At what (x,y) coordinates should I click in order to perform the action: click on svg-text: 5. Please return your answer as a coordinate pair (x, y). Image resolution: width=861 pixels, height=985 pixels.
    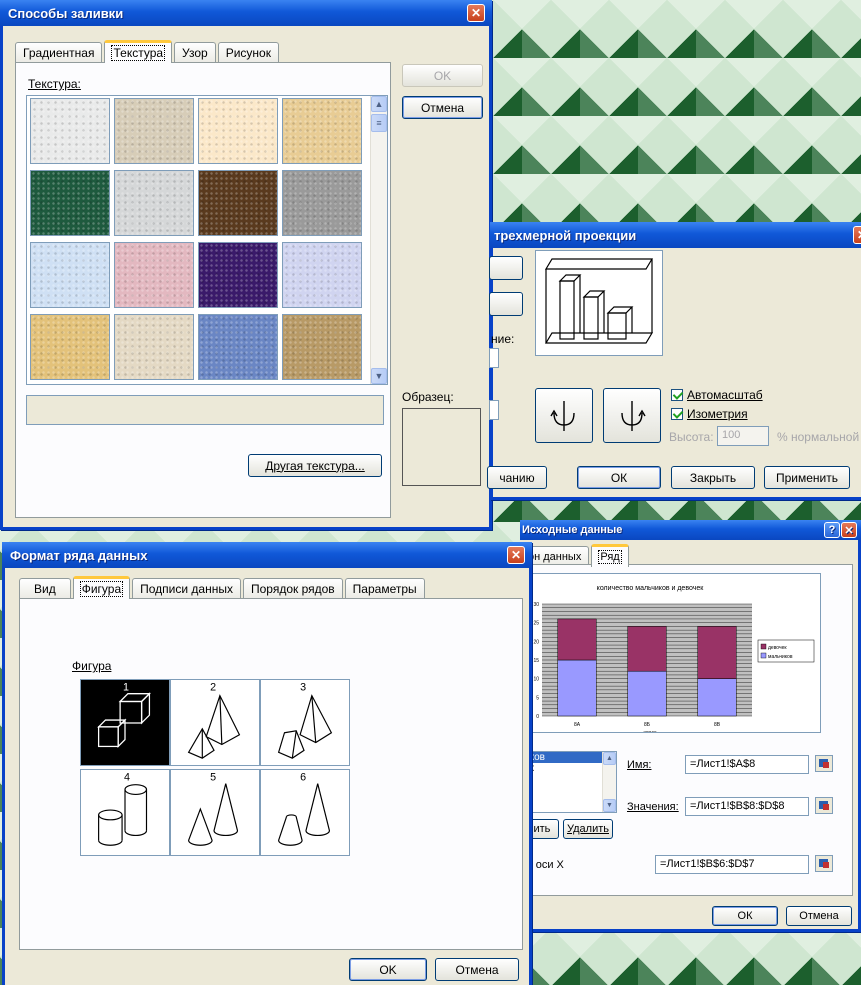
    Looking at the image, I should click on (213, 778).